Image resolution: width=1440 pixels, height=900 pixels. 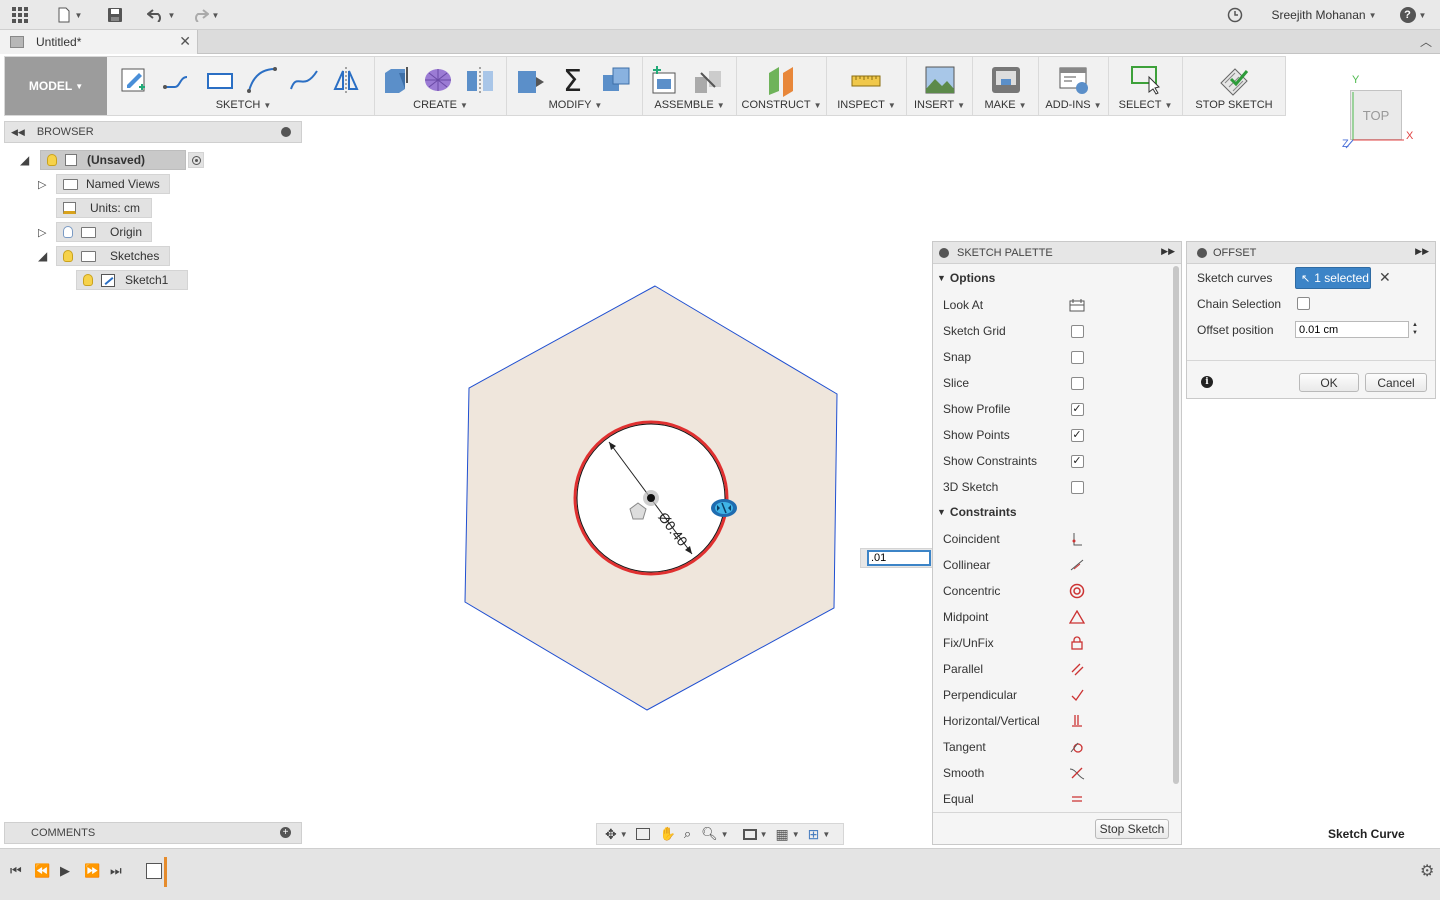 I want to click on timeline-marker, so click(x=165, y=872).